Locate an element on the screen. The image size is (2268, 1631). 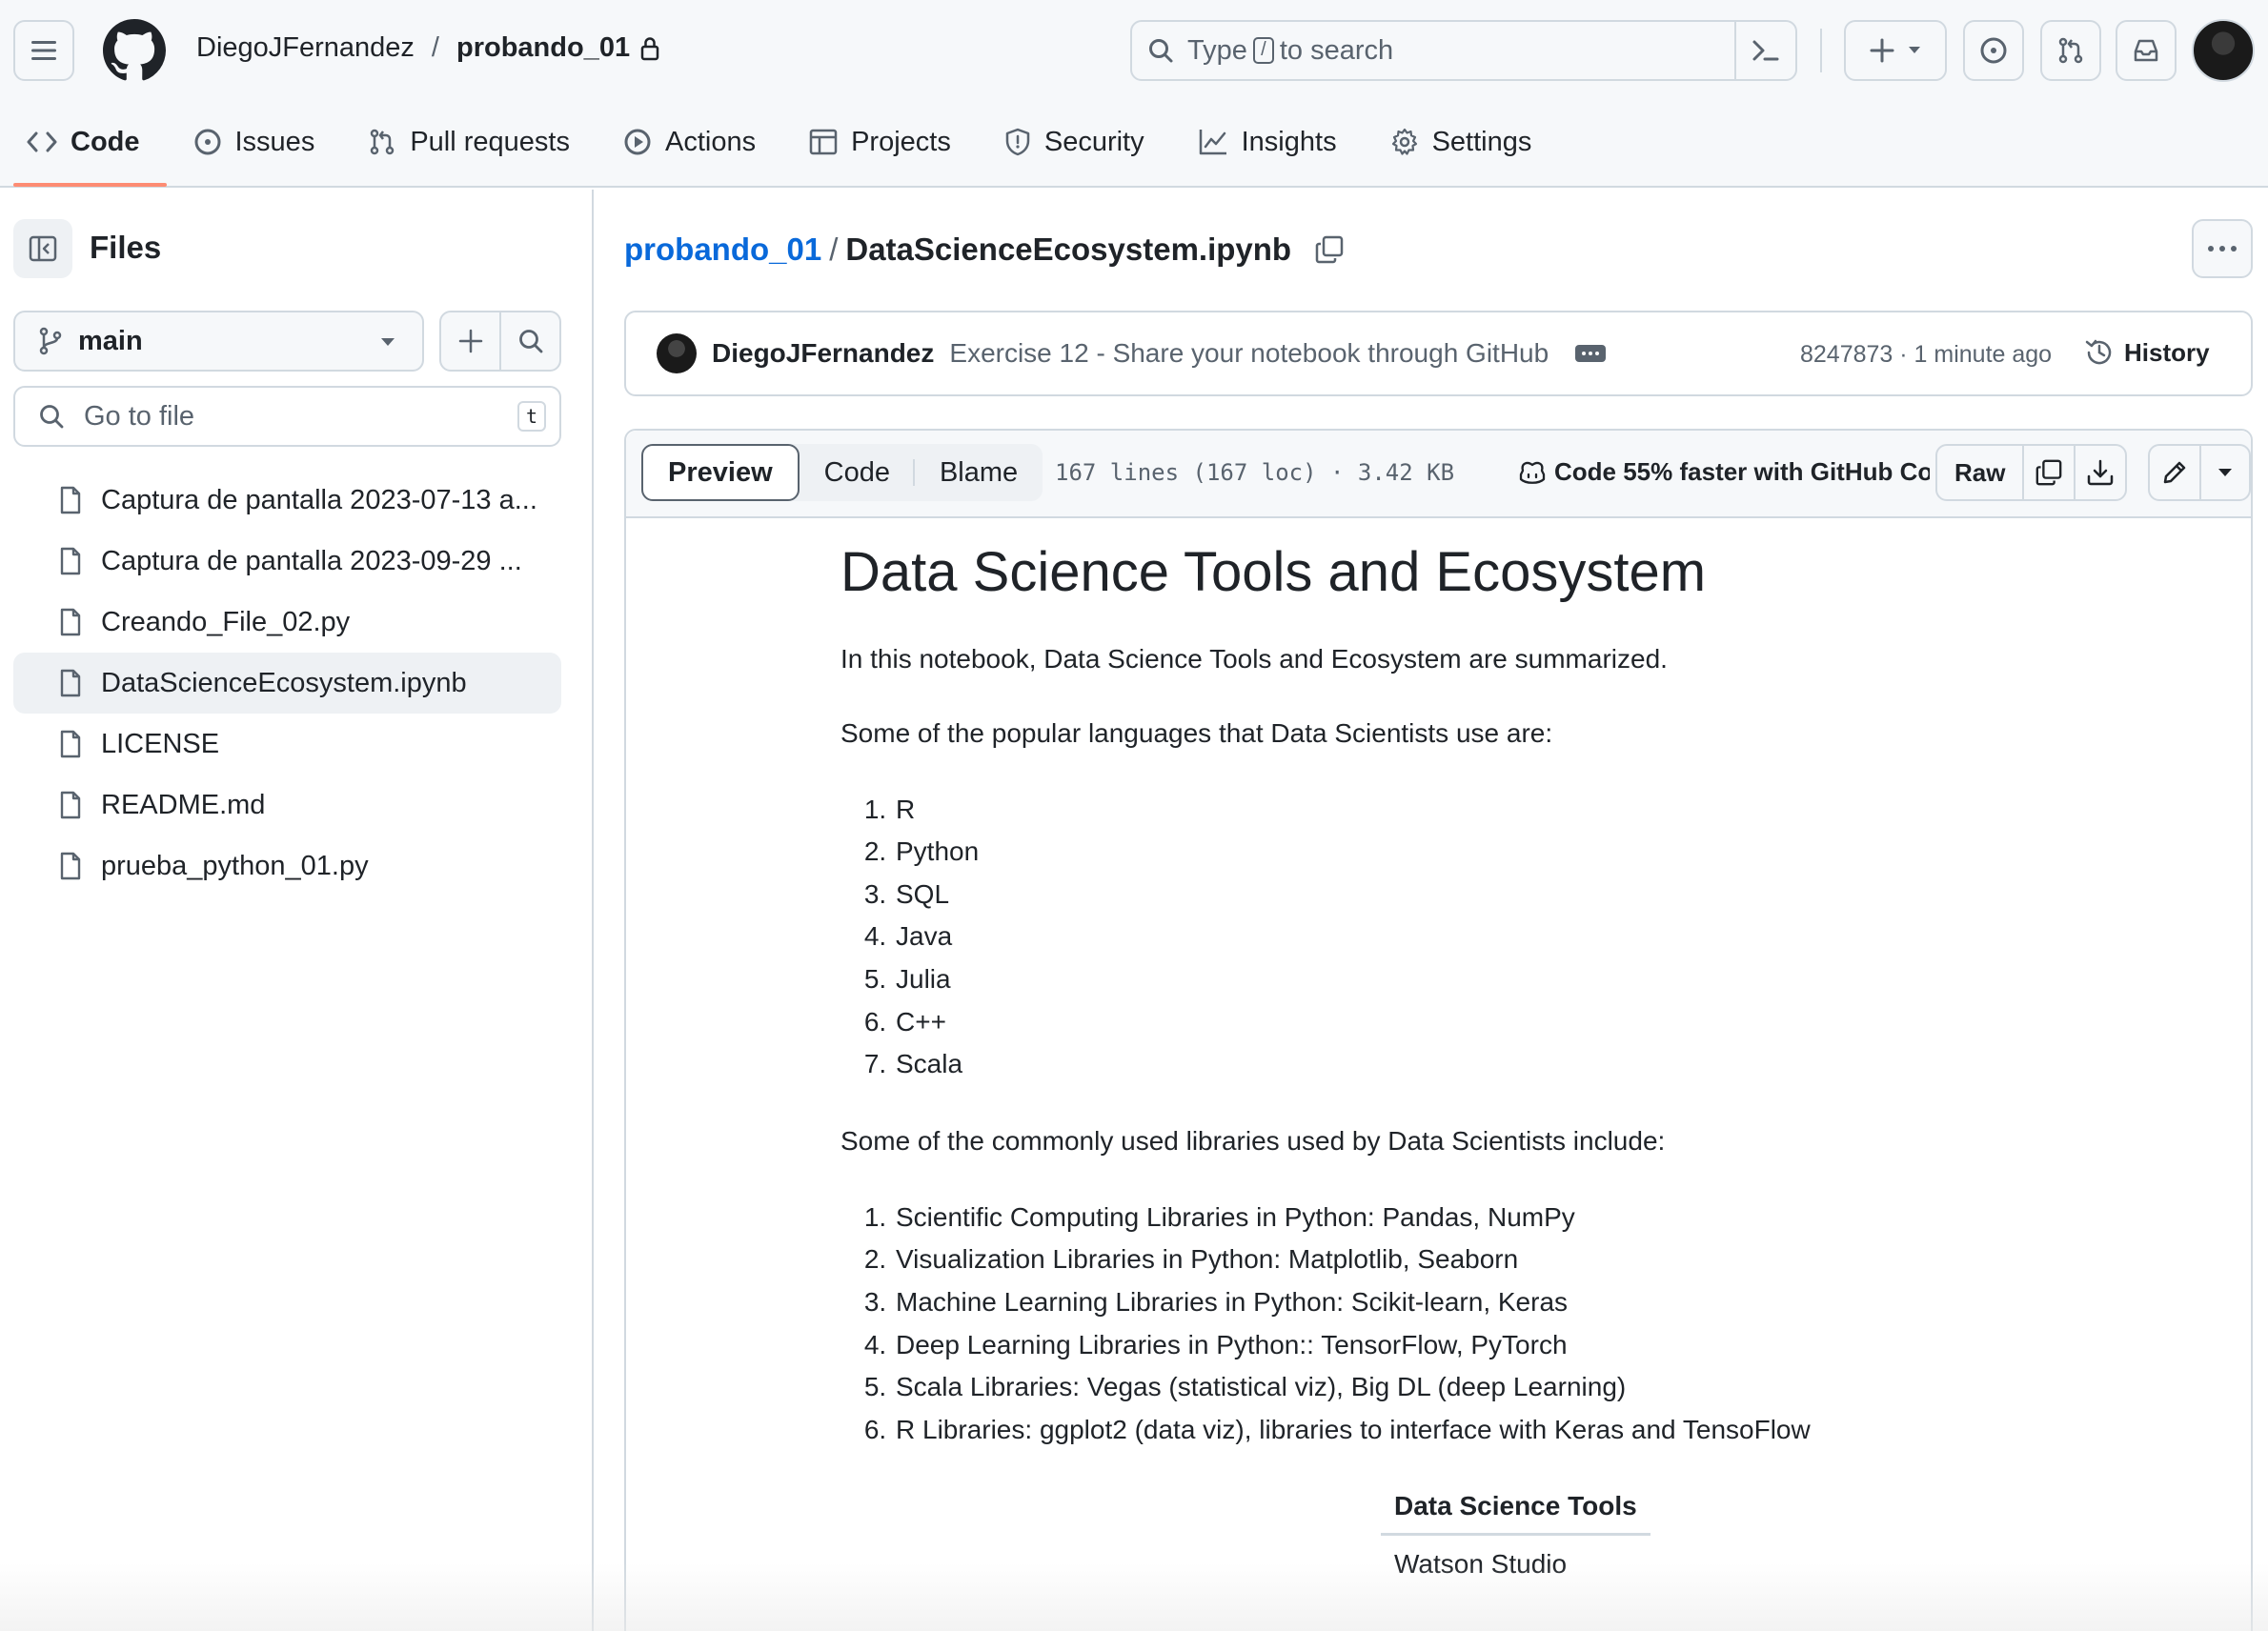
commit-author-avatar is located at coordinates (677, 353).